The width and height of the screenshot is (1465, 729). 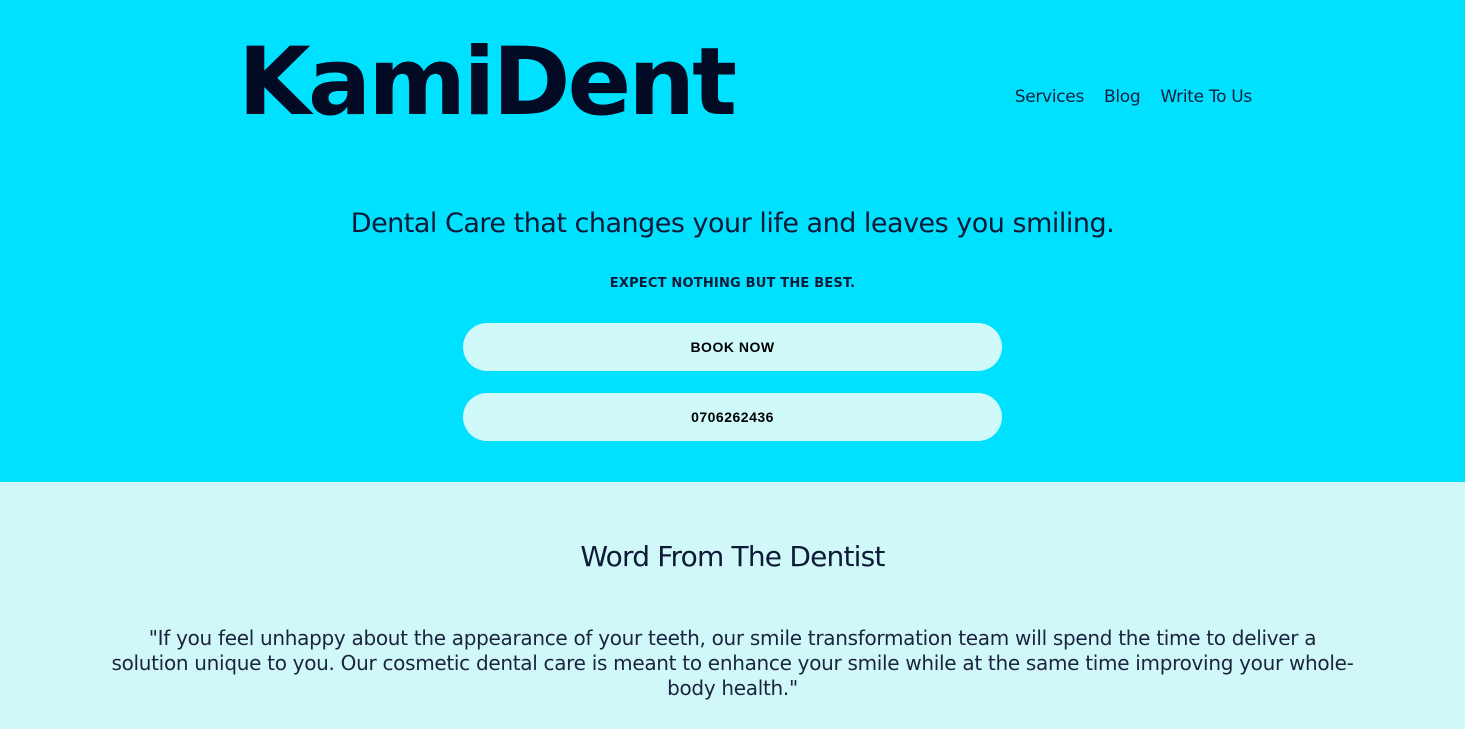 I want to click on logo: KamiDent, so click(x=487, y=83).